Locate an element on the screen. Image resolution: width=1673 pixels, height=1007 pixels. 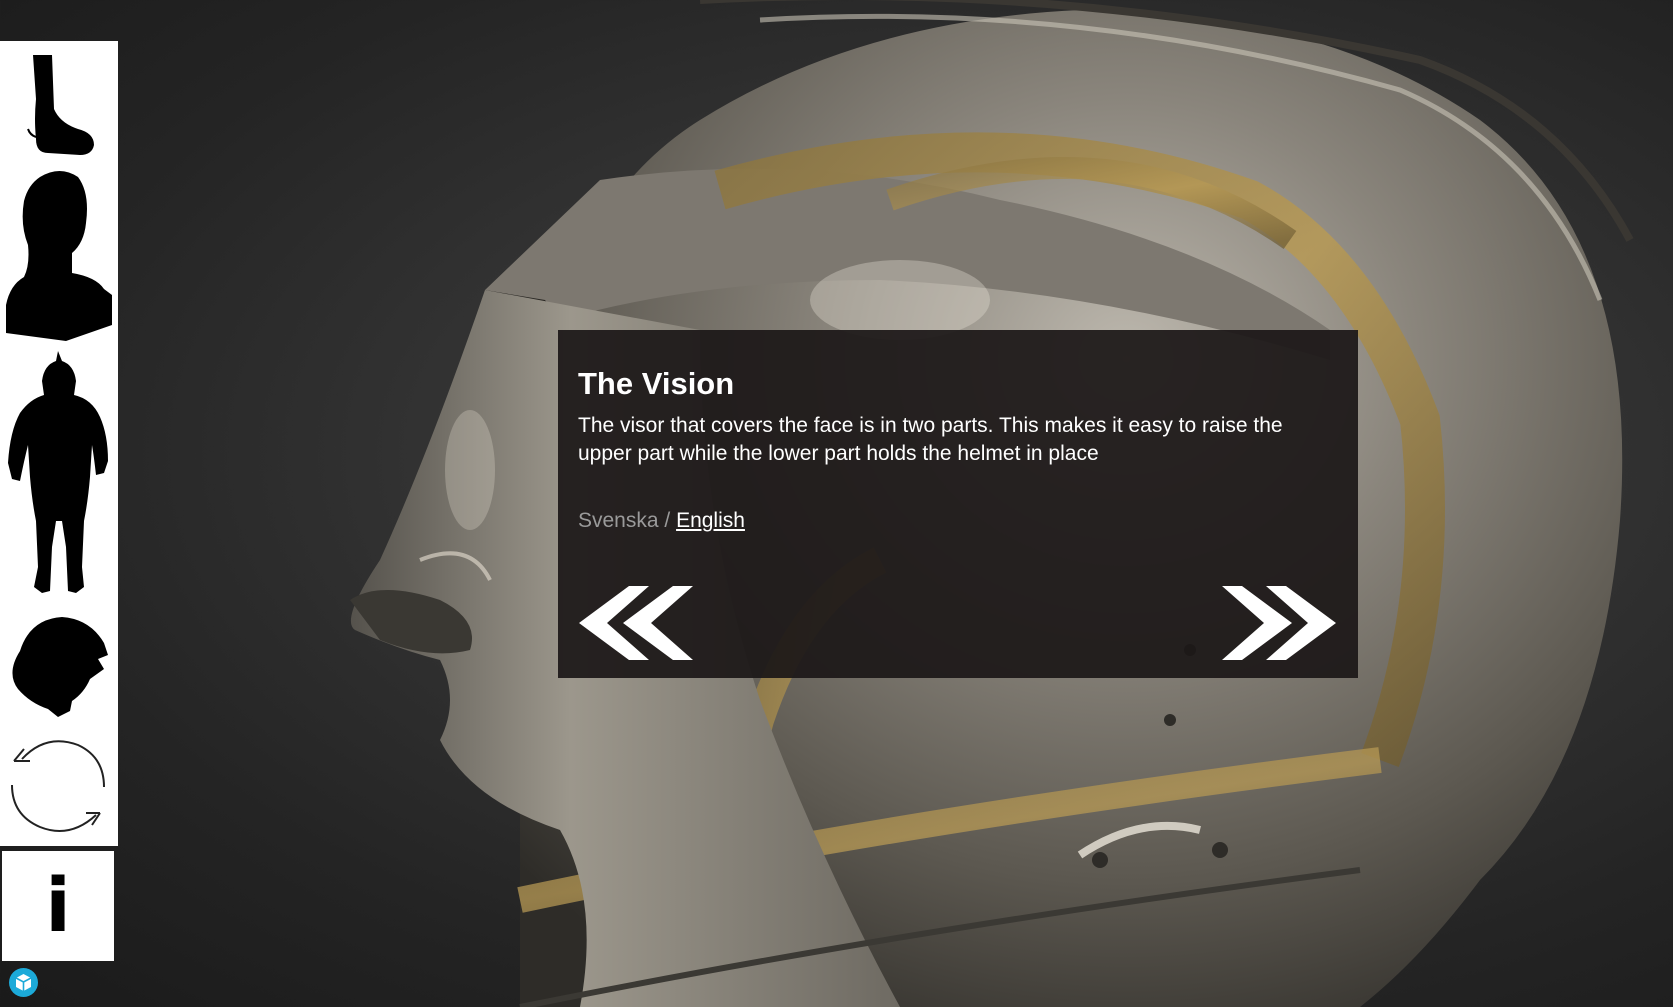
boot-icon is located at coordinates (60, 105).